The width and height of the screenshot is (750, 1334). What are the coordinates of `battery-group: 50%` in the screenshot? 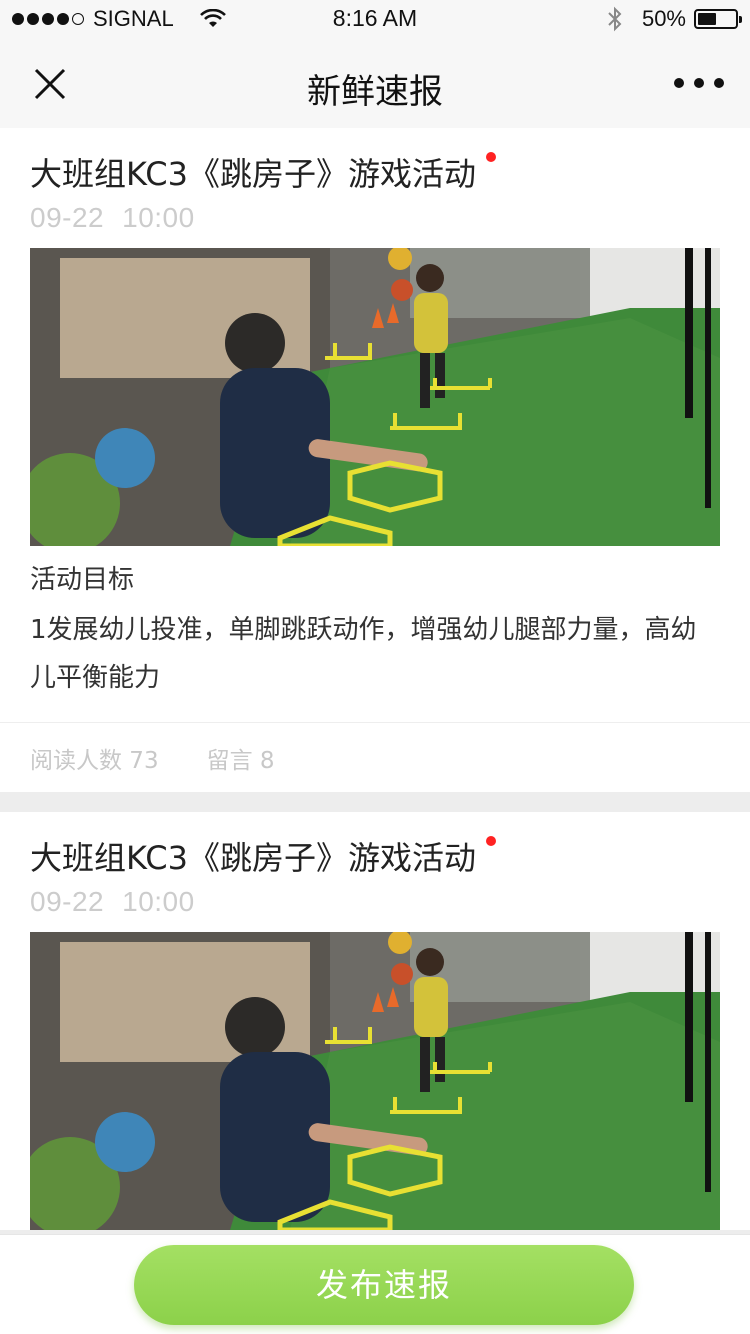 It's located at (674, 19).